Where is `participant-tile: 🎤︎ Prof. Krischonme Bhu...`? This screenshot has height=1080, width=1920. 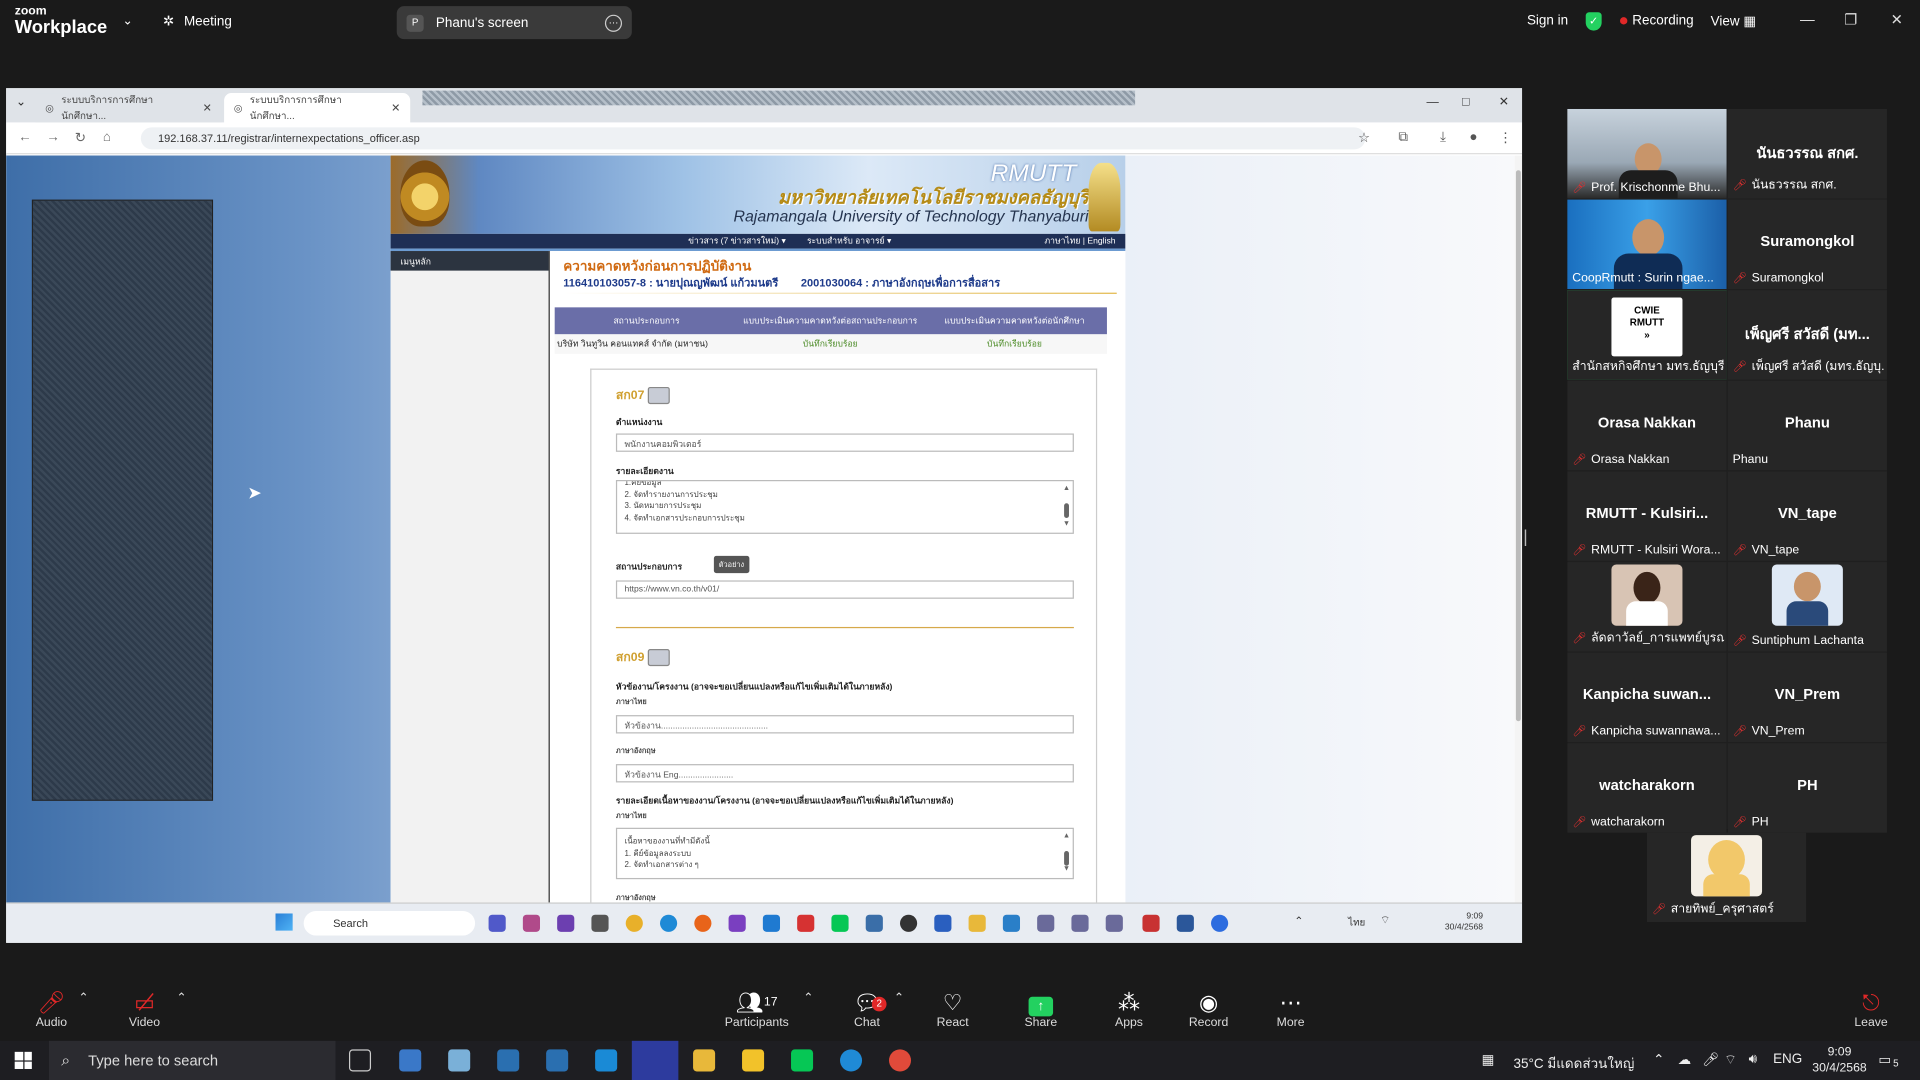 participant-tile: 🎤︎ Prof. Krischonme Bhu... is located at coordinates (1647, 153).